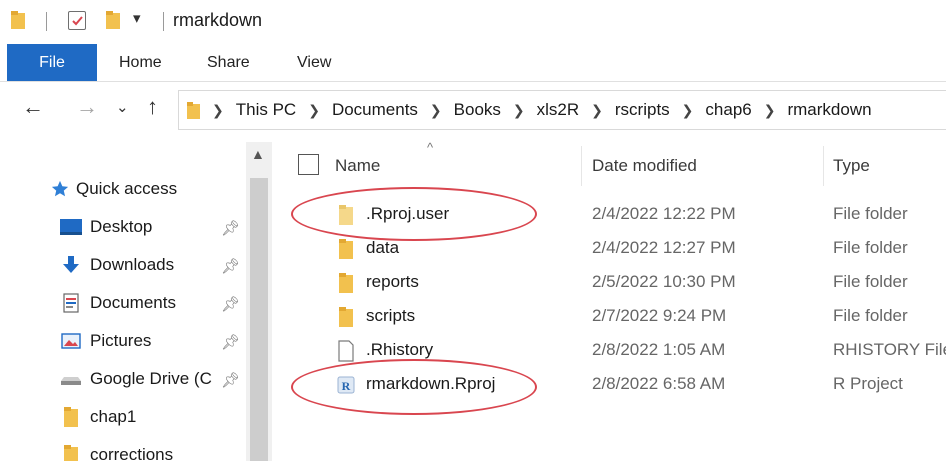  I want to click on nav-item-label: Pictures, so click(121, 340).